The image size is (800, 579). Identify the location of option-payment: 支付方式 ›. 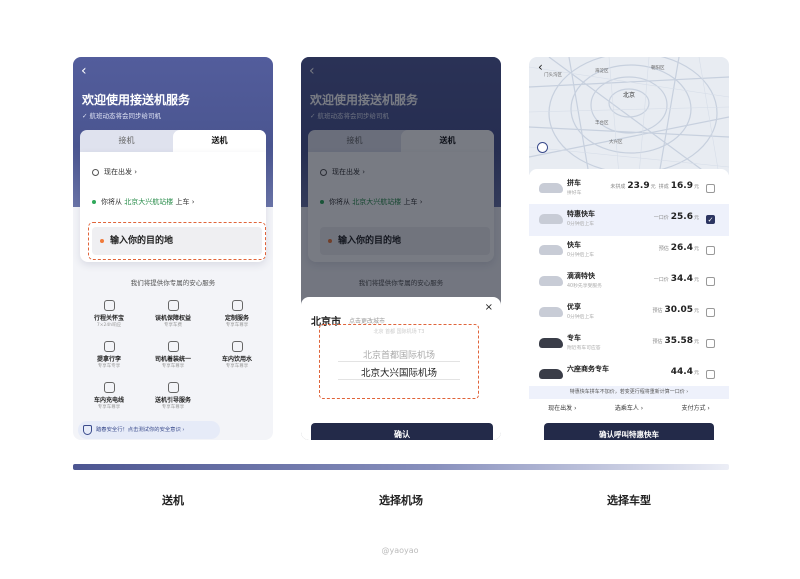
(695, 407).